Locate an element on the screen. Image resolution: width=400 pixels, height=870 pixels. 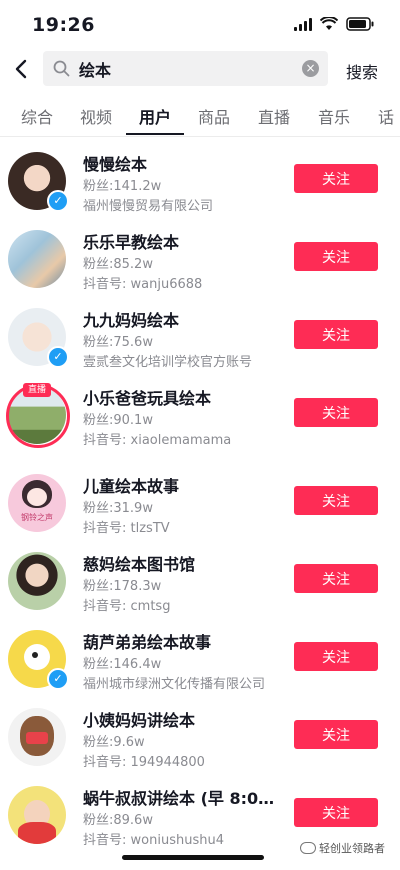
user-name: 小姨妈妈讲绘本 is located at coordinates (139, 720).